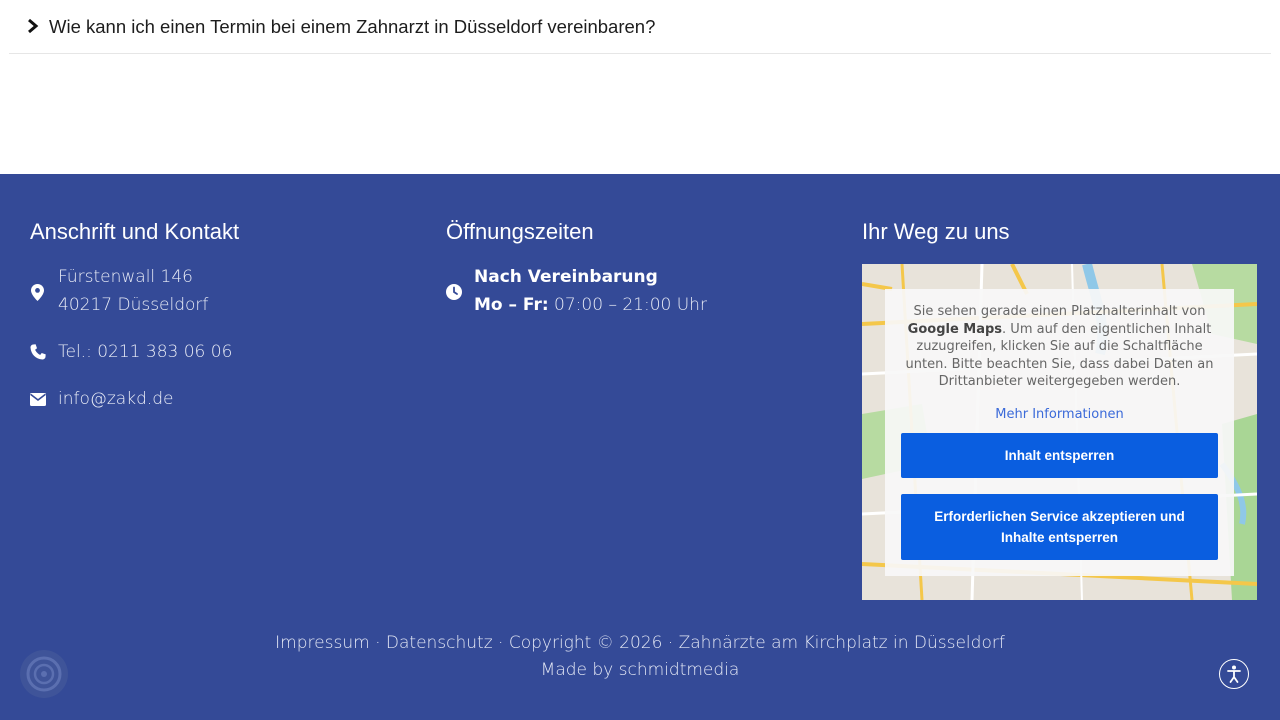 The height and width of the screenshot is (720, 1280). What do you see at coordinates (33, 26) in the screenshot?
I see `chevron-right-icon` at bounding box center [33, 26].